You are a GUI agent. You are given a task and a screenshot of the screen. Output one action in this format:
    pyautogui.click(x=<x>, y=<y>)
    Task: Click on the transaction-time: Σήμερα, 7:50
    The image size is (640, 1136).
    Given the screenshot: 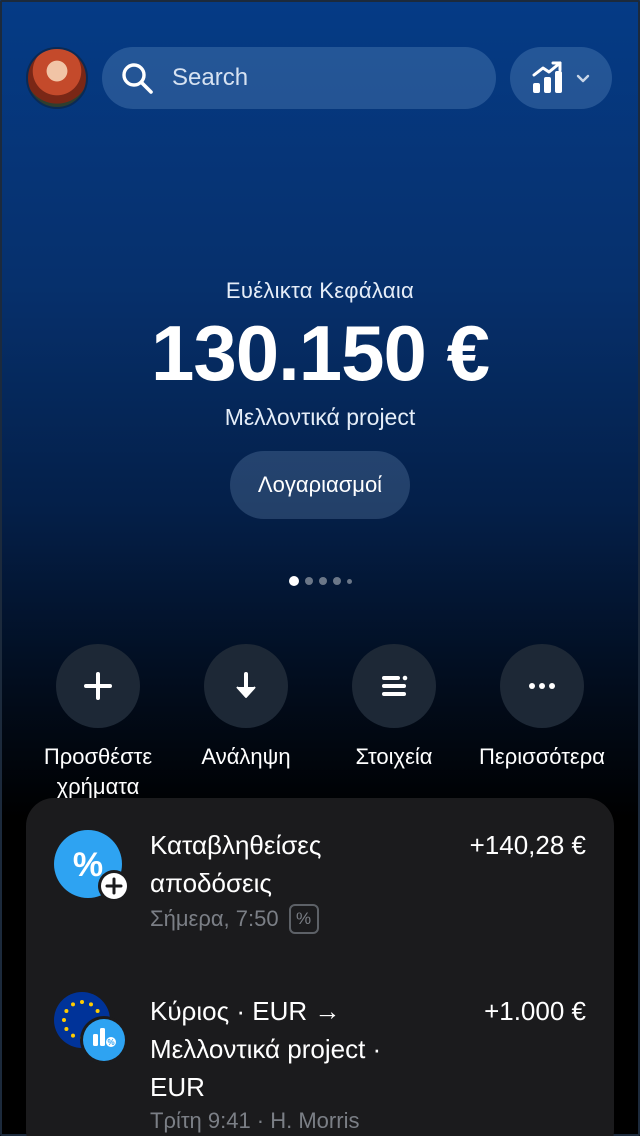 What is the action you would take?
    pyautogui.click(x=214, y=918)
    